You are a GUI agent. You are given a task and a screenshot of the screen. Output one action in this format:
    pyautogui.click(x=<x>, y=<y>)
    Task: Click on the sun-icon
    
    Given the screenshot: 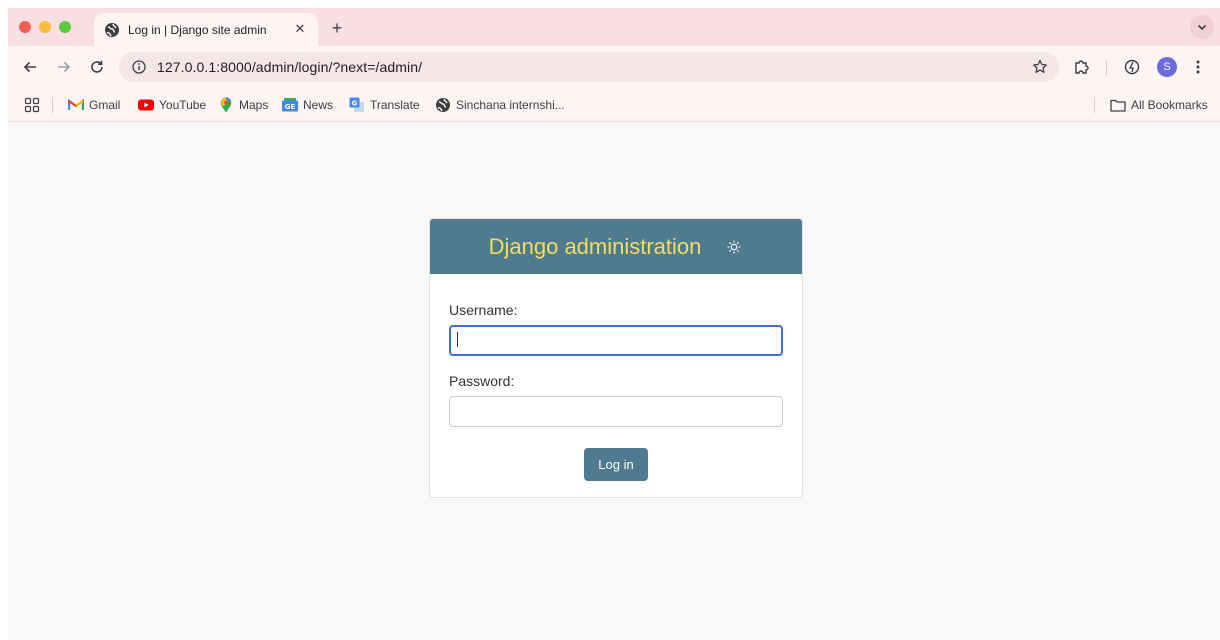 What is the action you would take?
    pyautogui.click(x=734, y=246)
    